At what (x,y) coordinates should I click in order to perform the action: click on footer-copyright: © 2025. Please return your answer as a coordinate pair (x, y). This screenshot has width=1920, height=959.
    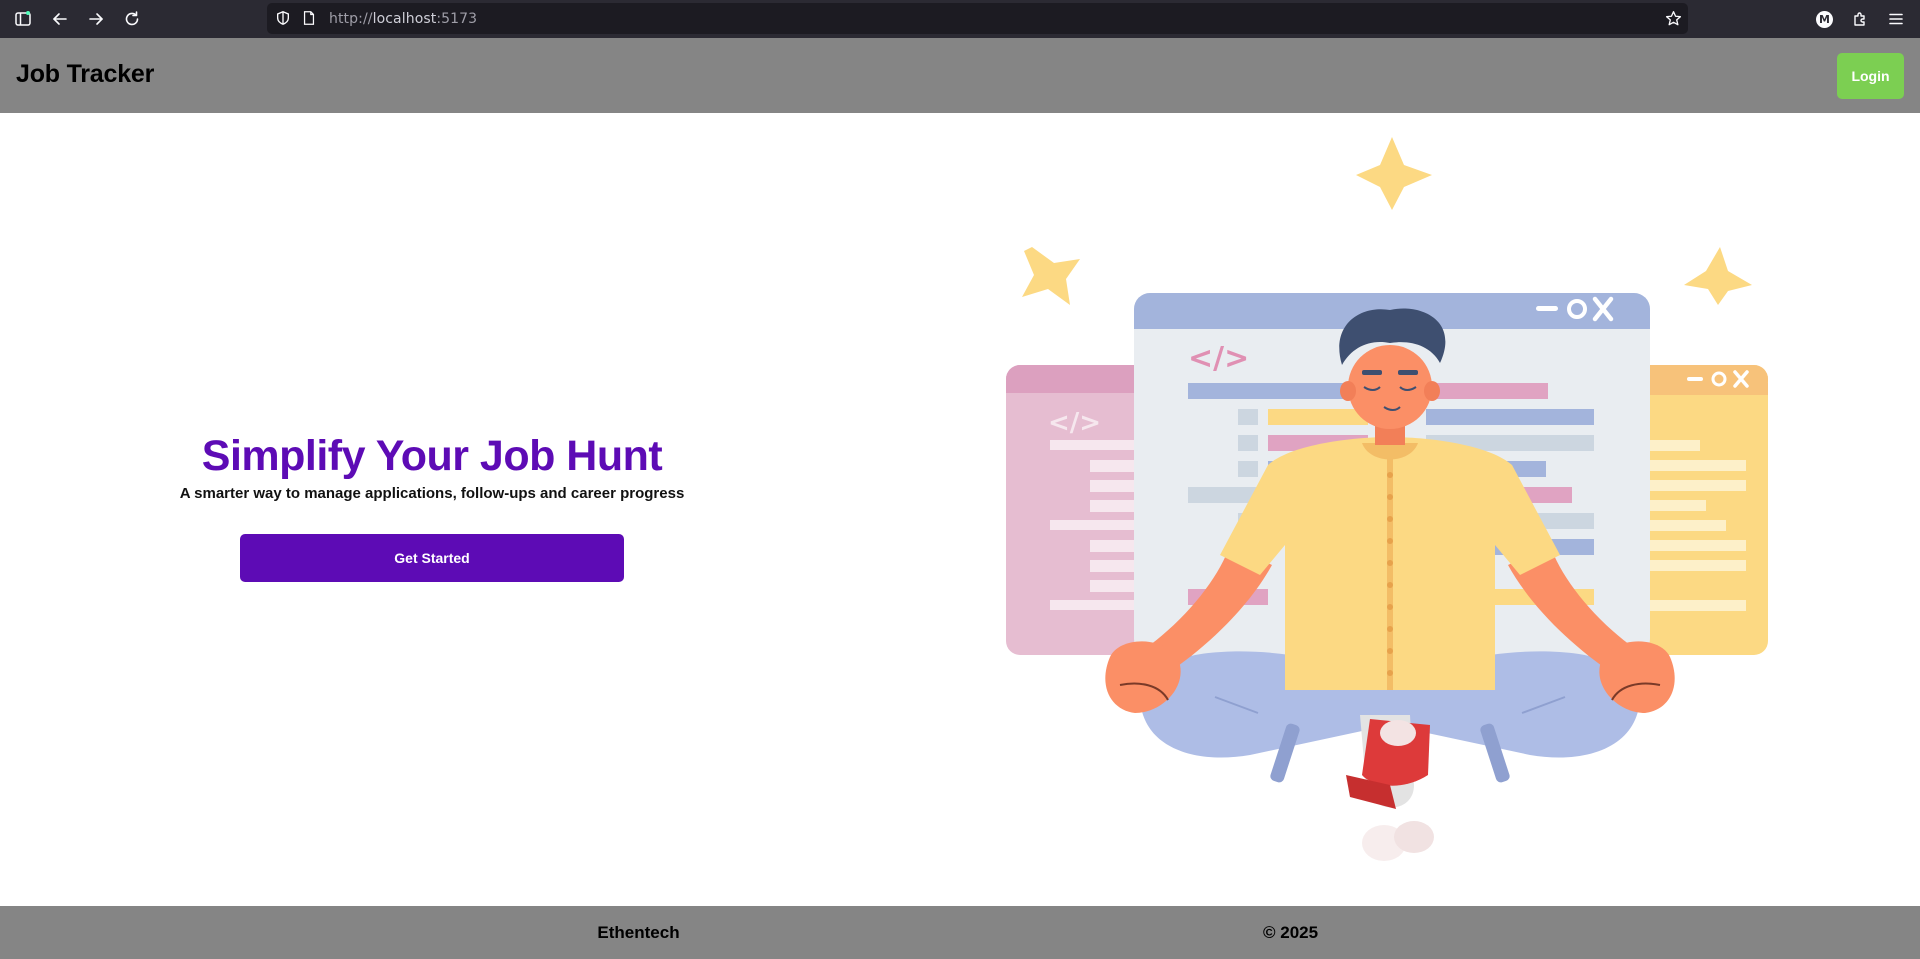
    Looking at the image, I should click on (1291, 932).